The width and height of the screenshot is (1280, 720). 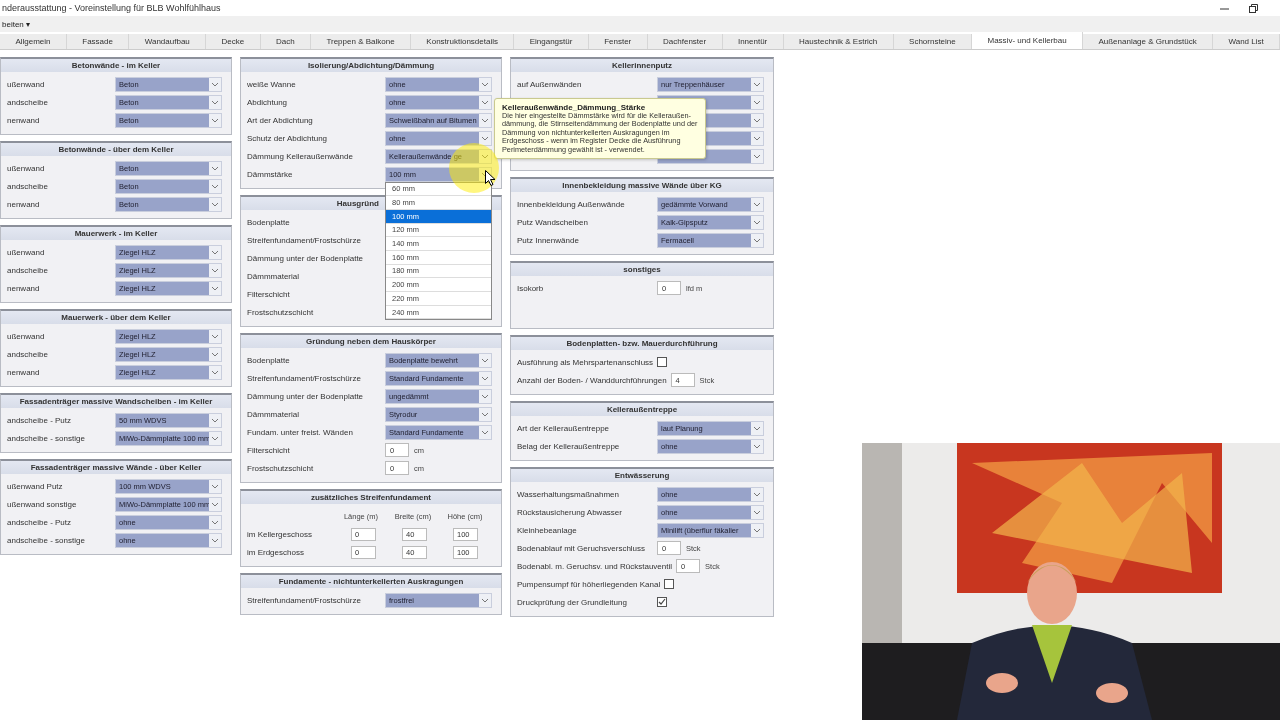 I want to click on field-label: Wasserhaltungsmaßnahmen, so click(x=568, y=494).